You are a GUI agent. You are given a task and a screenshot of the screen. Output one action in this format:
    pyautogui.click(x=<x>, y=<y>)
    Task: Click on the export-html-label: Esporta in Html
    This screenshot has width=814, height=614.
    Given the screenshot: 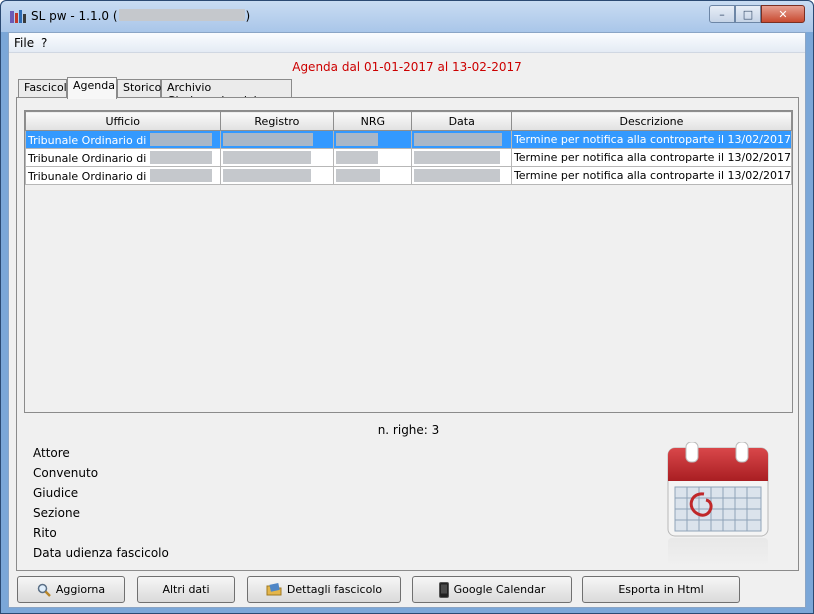 What is the action you would take?
    pyautogui.click(x=661, y=589)
    